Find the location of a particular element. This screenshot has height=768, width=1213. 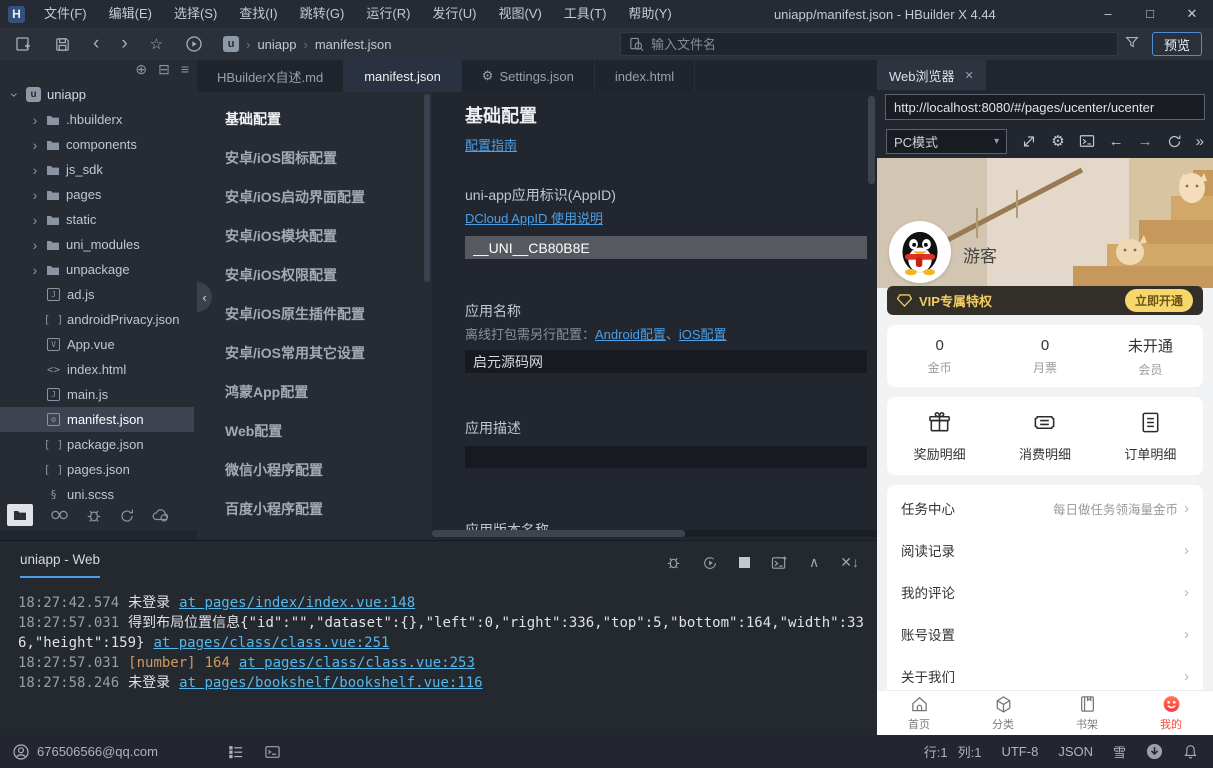

more-tools-icon: » is located at coordinates (1200, 141).